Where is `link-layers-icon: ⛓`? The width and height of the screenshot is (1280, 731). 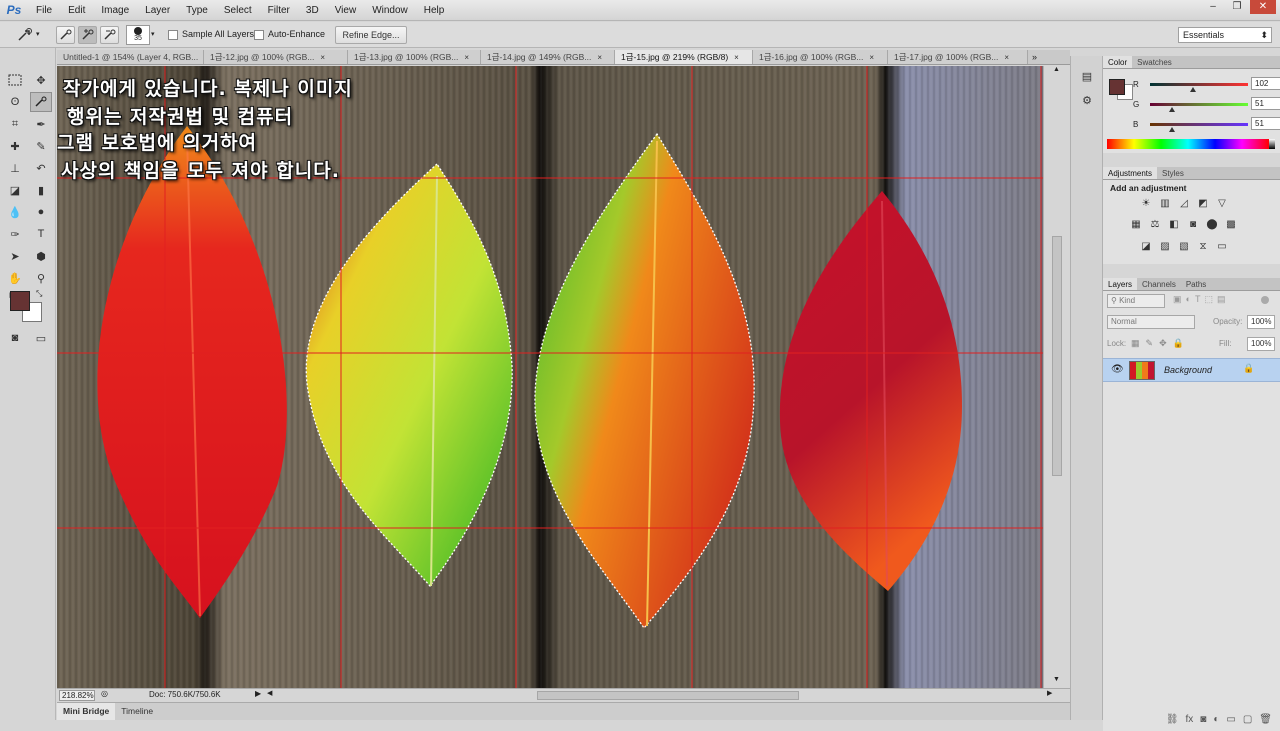 link-layers-icon: ⛓ is located at coordinates (1172, 719).